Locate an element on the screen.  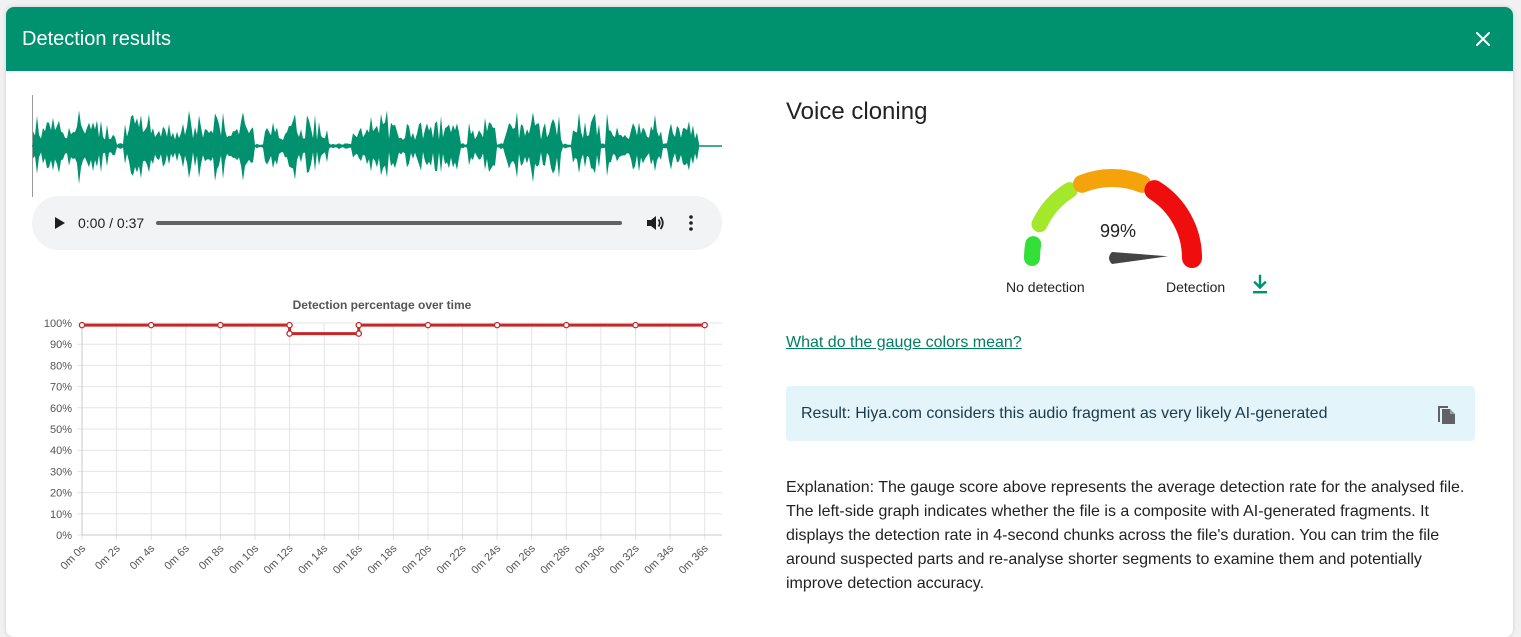
y-tick-label: 0% is located at coordinates (64, 536).